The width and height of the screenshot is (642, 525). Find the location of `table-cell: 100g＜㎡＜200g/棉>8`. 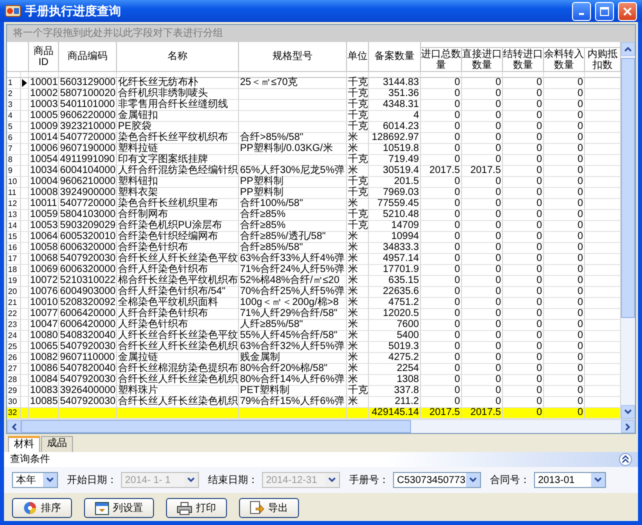

table-cell: 100g＜㎡＜200g/棉>8 is located at coordinates (293, 303).